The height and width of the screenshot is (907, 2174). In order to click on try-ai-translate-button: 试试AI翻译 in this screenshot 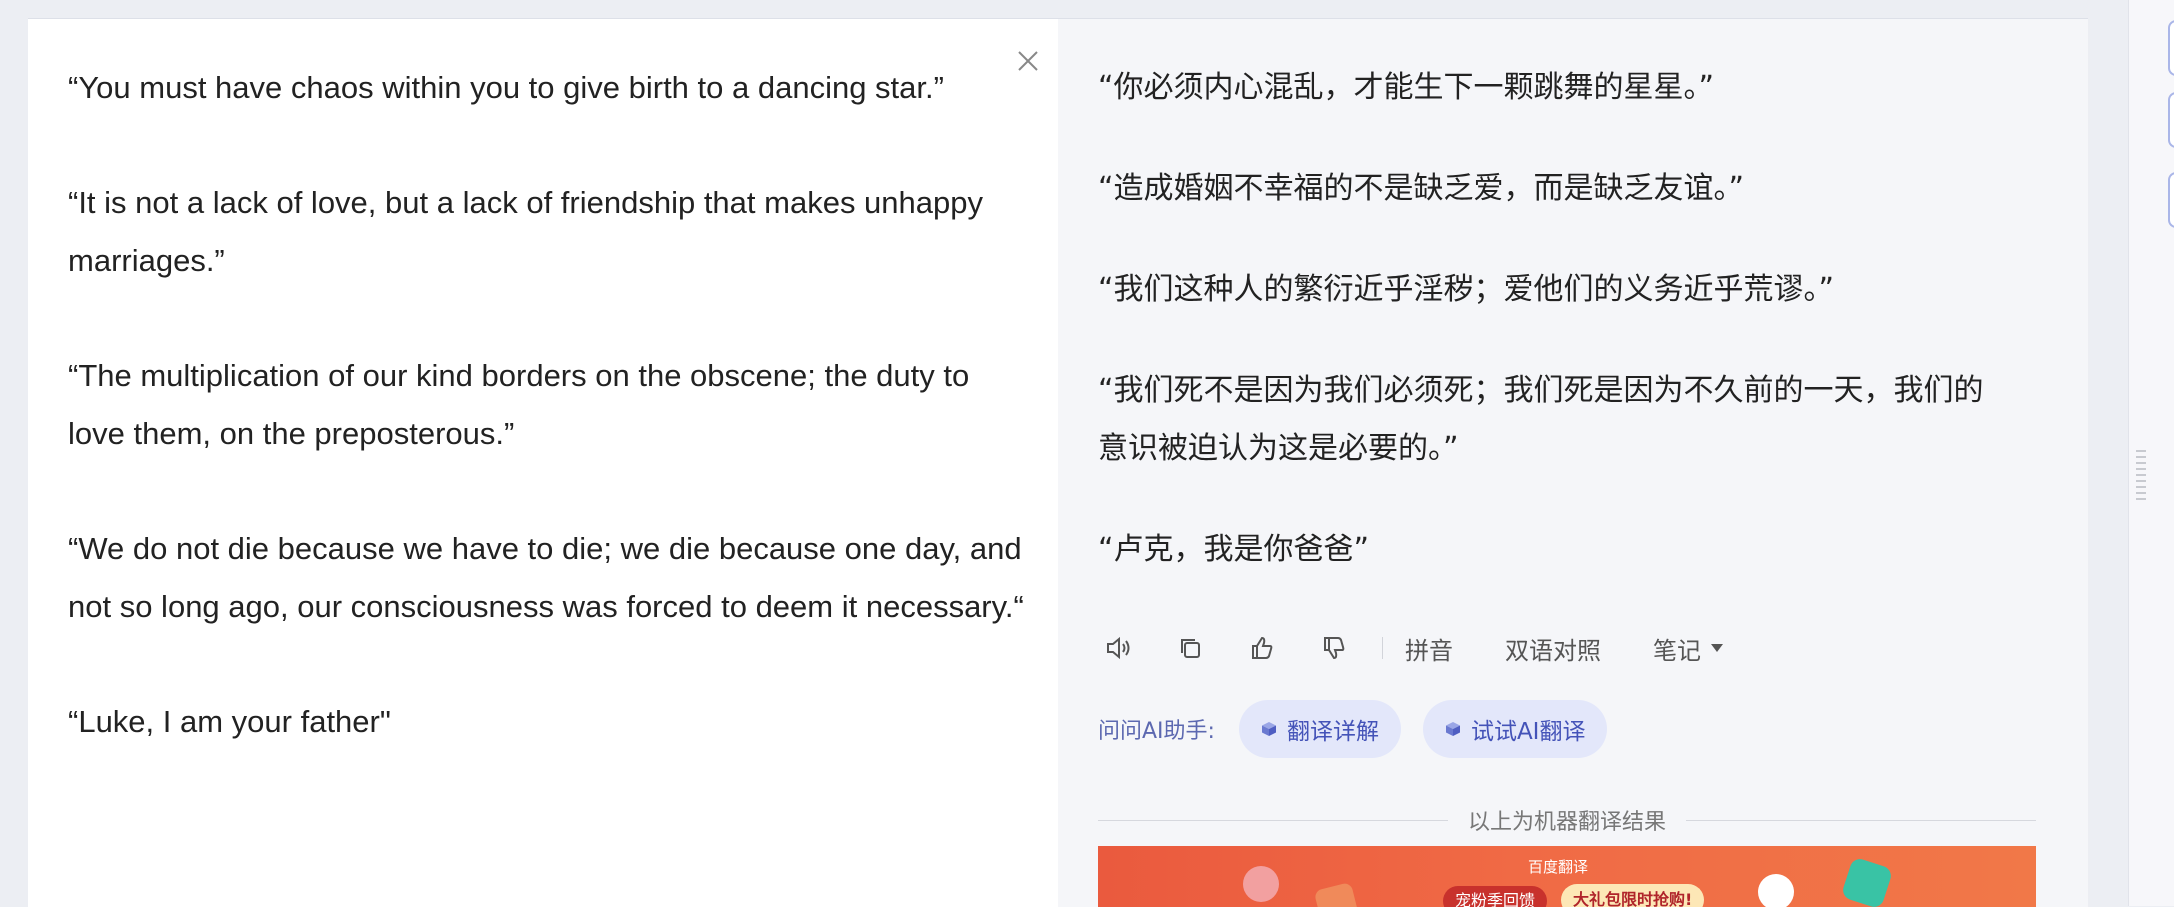, I will do `click(1515, 729)`.